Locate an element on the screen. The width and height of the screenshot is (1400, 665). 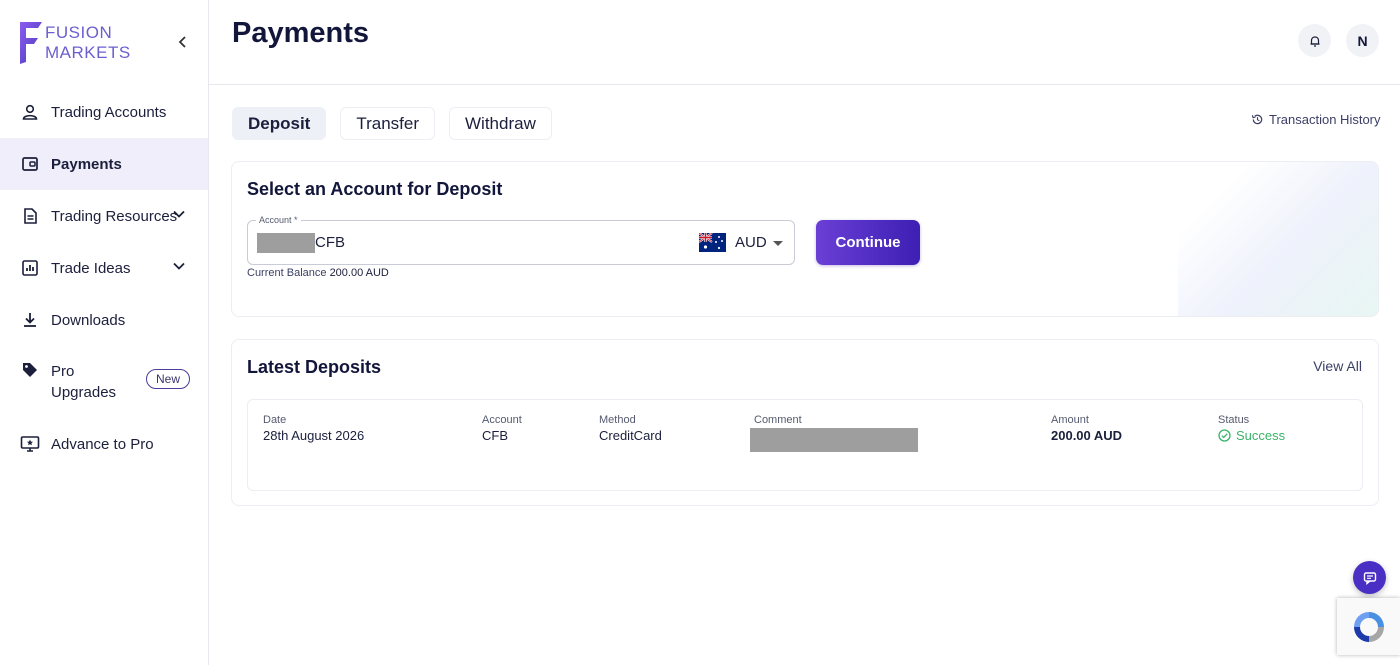
bell-icon is located at coordinates (1314, 41).